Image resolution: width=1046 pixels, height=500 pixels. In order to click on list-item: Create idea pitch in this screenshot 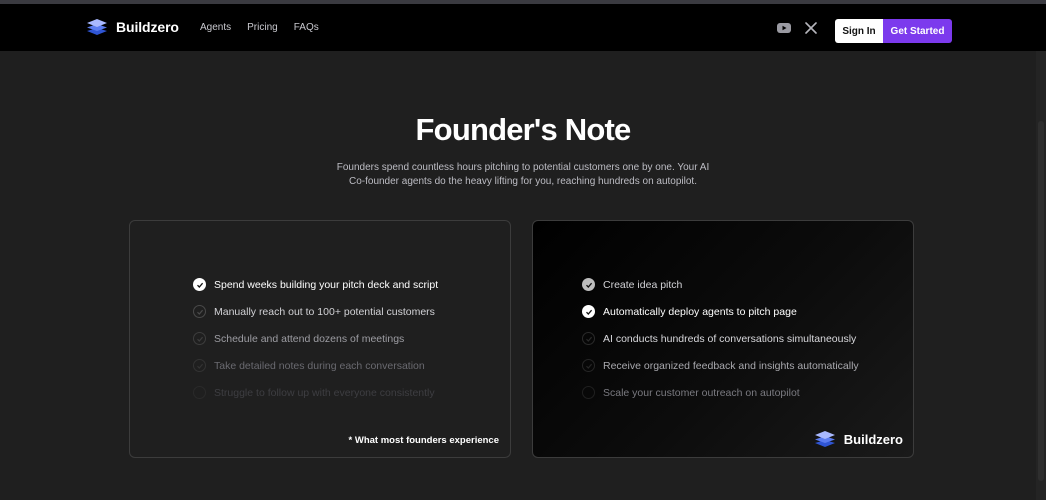, I will do `click(720, 284)`.